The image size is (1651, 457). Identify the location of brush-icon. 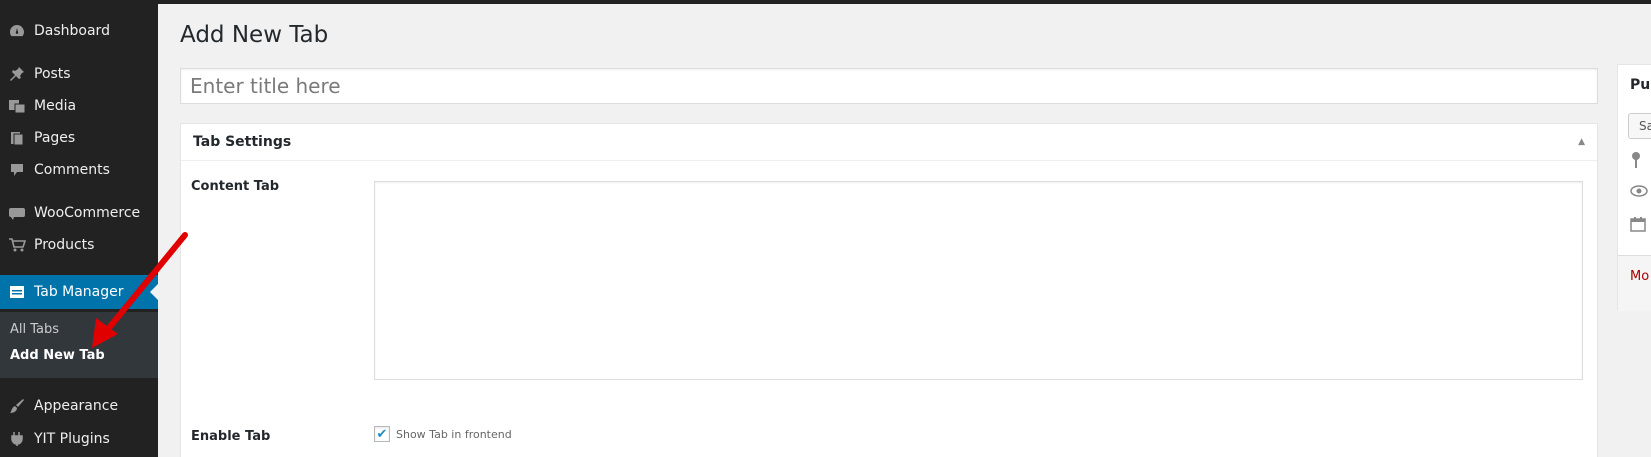
(17, 406).